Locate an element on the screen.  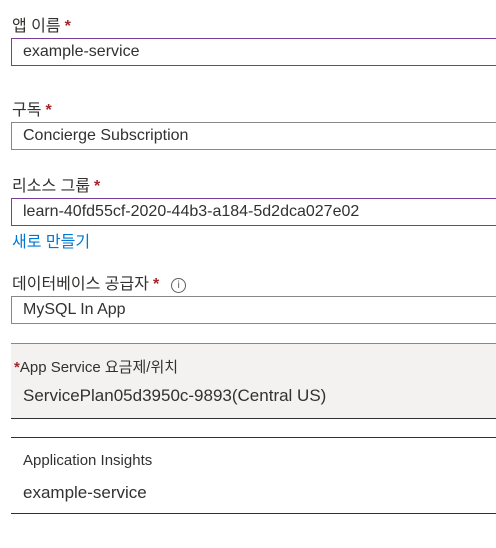
database-provider-label-text: 데이터베이스 공급자 is located at coordinates (80, 284).